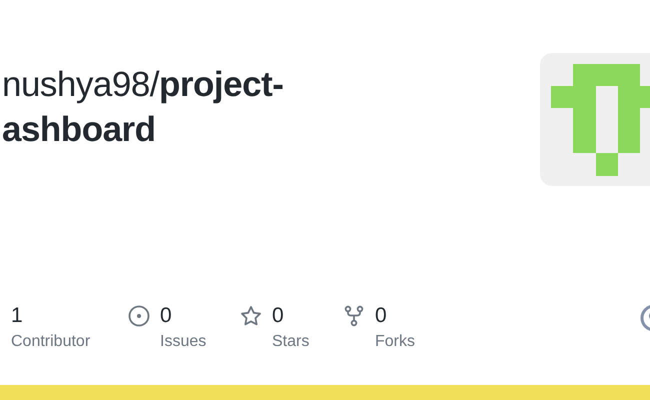 This screenshot has height=400, width=650. What do you see at coordinates (143, 85) in the screenshot?
I see `repo-title-line: nushya98/project-` at bounding box center [143, 85].